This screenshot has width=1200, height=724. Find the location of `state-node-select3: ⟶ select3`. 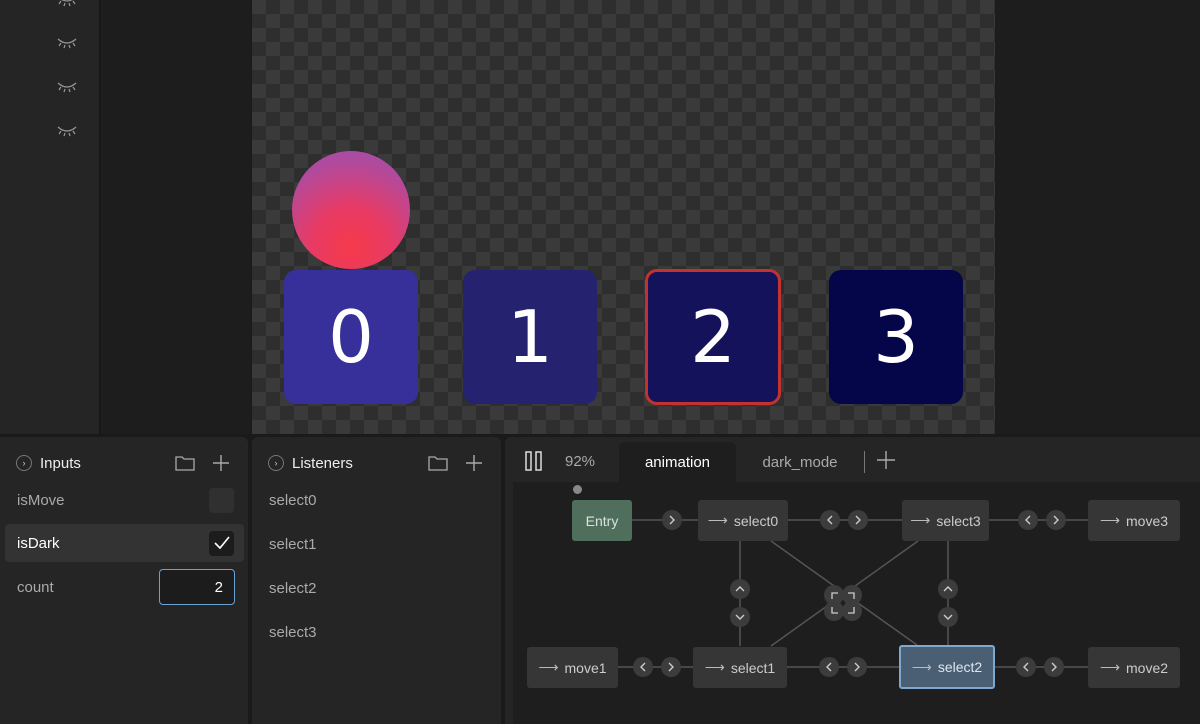

state-node-select3: ⟶ select3 is located at coordinates (945, 520).